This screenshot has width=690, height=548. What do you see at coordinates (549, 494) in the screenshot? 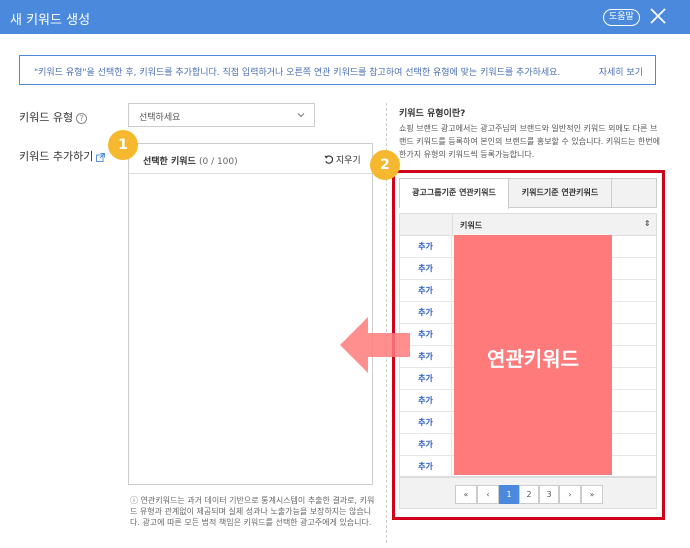
I see `page-3-button: 3` at bounding box center [549, 494].